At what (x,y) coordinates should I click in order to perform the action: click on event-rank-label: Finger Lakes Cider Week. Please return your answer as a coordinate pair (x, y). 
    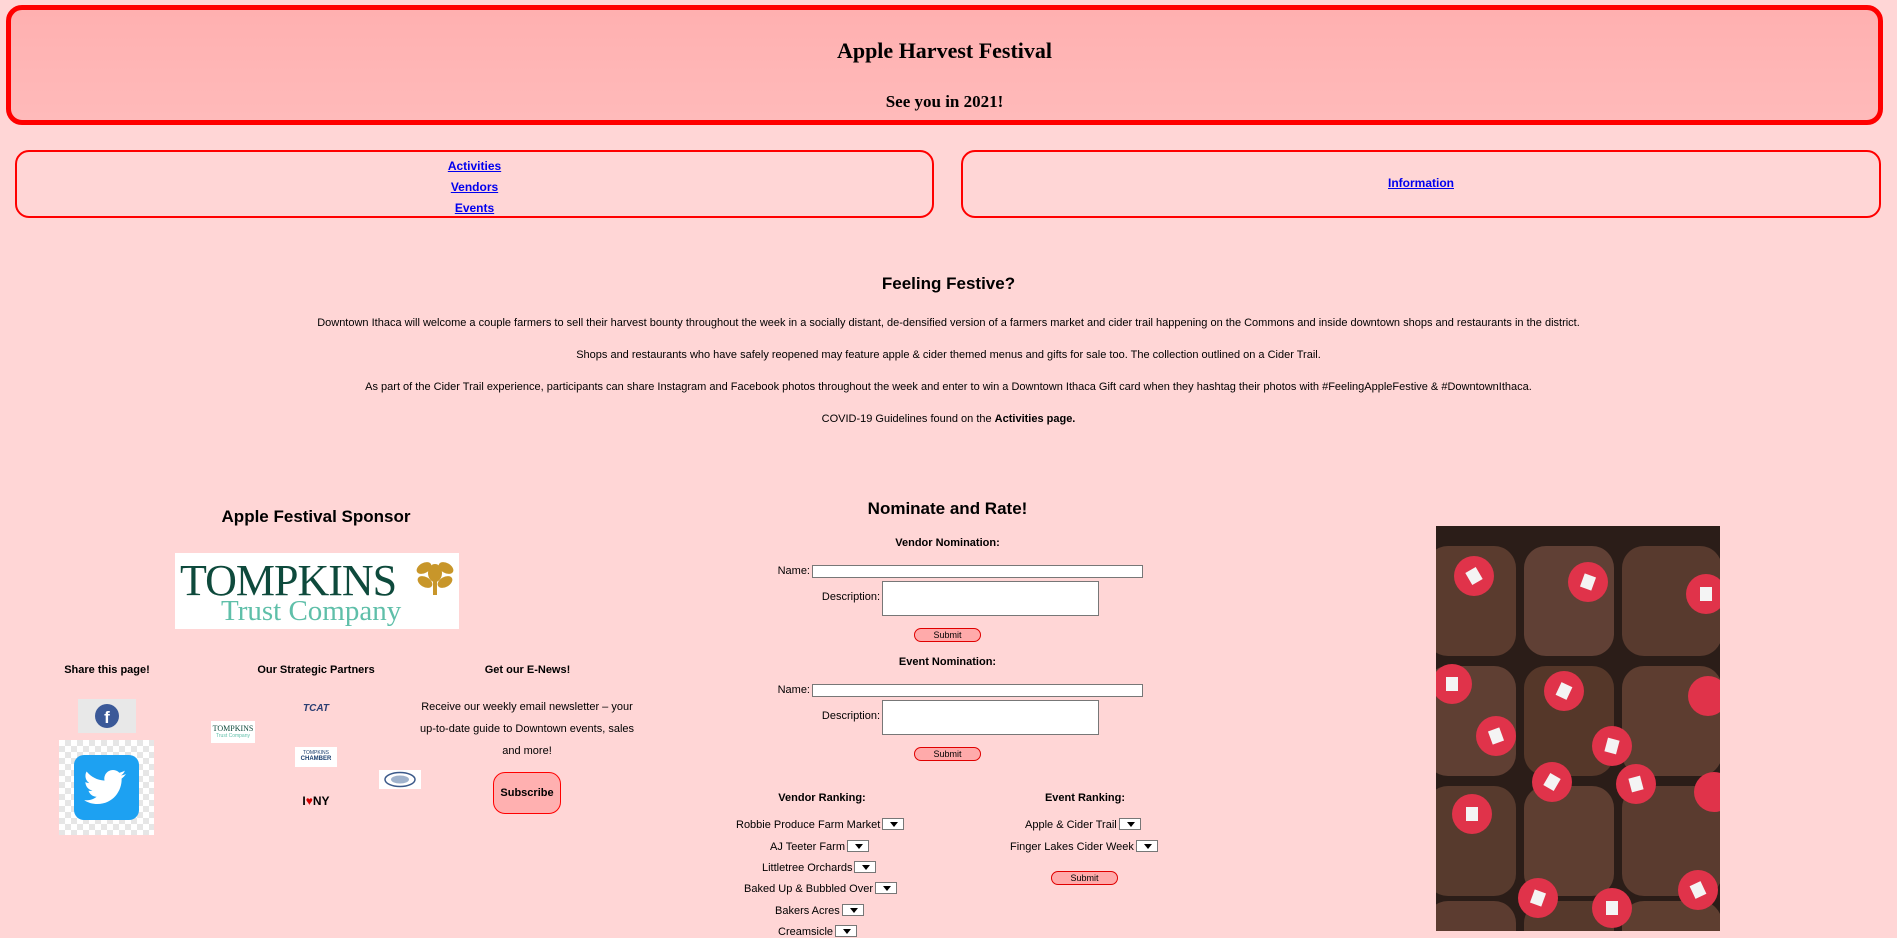
    Looking at the image, I should click on (1072, 847).